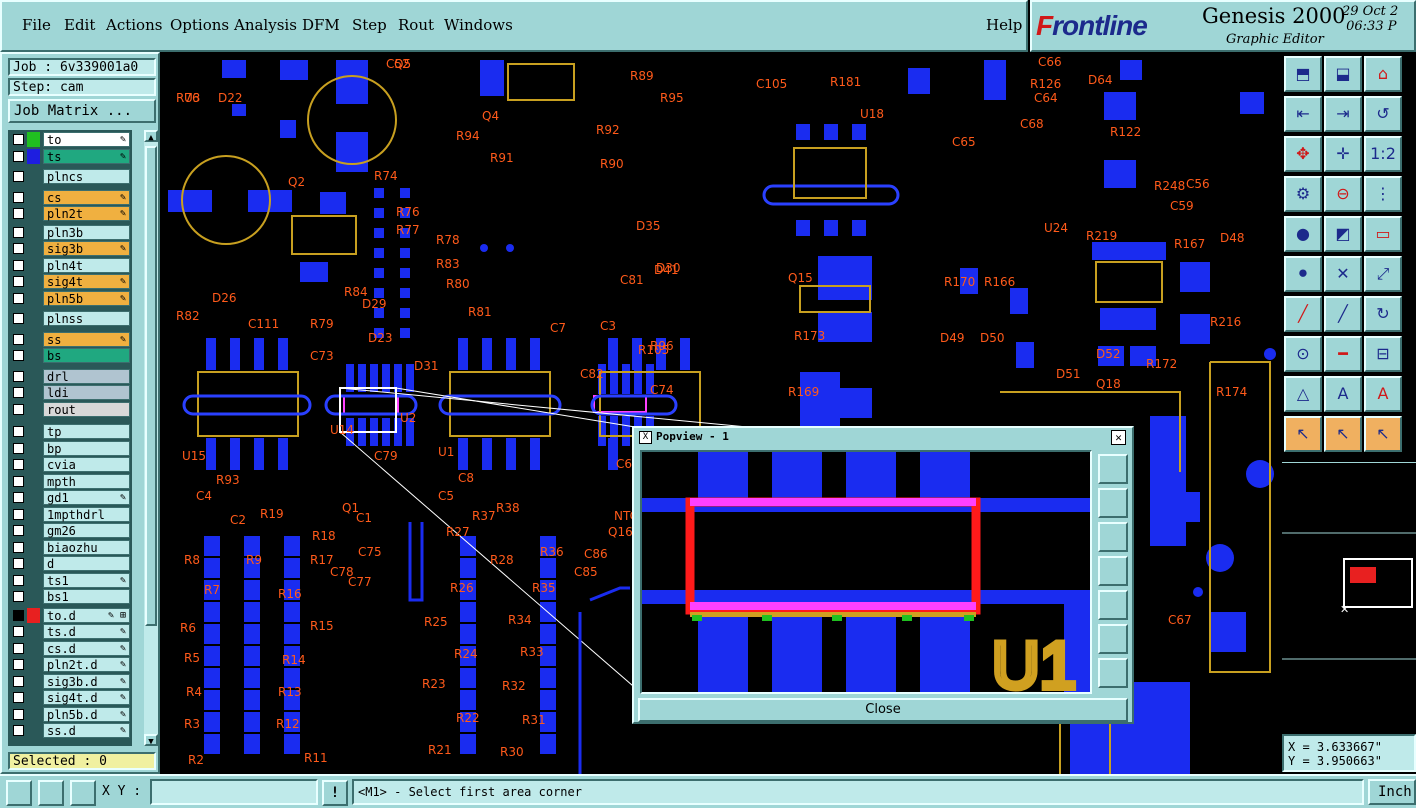  What do you see at coordinates (883, 710) in the screenshot?
I see `popview-close-button: Close` at bounding box center [883, 710].